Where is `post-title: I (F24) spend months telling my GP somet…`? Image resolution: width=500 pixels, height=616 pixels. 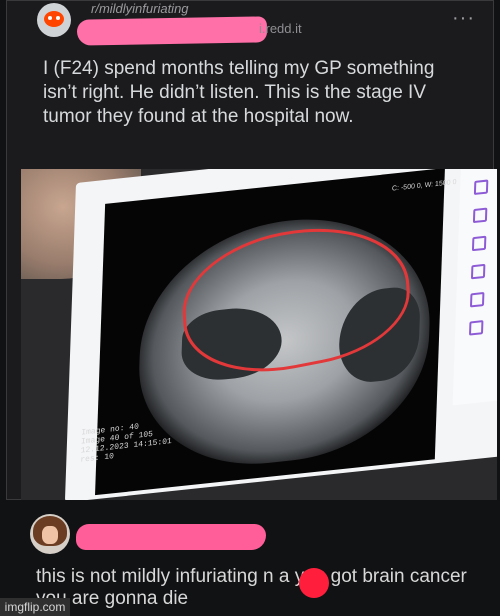 post-title: I (F24) spend months telling my GP somet… is located at coordinates (253, 93).